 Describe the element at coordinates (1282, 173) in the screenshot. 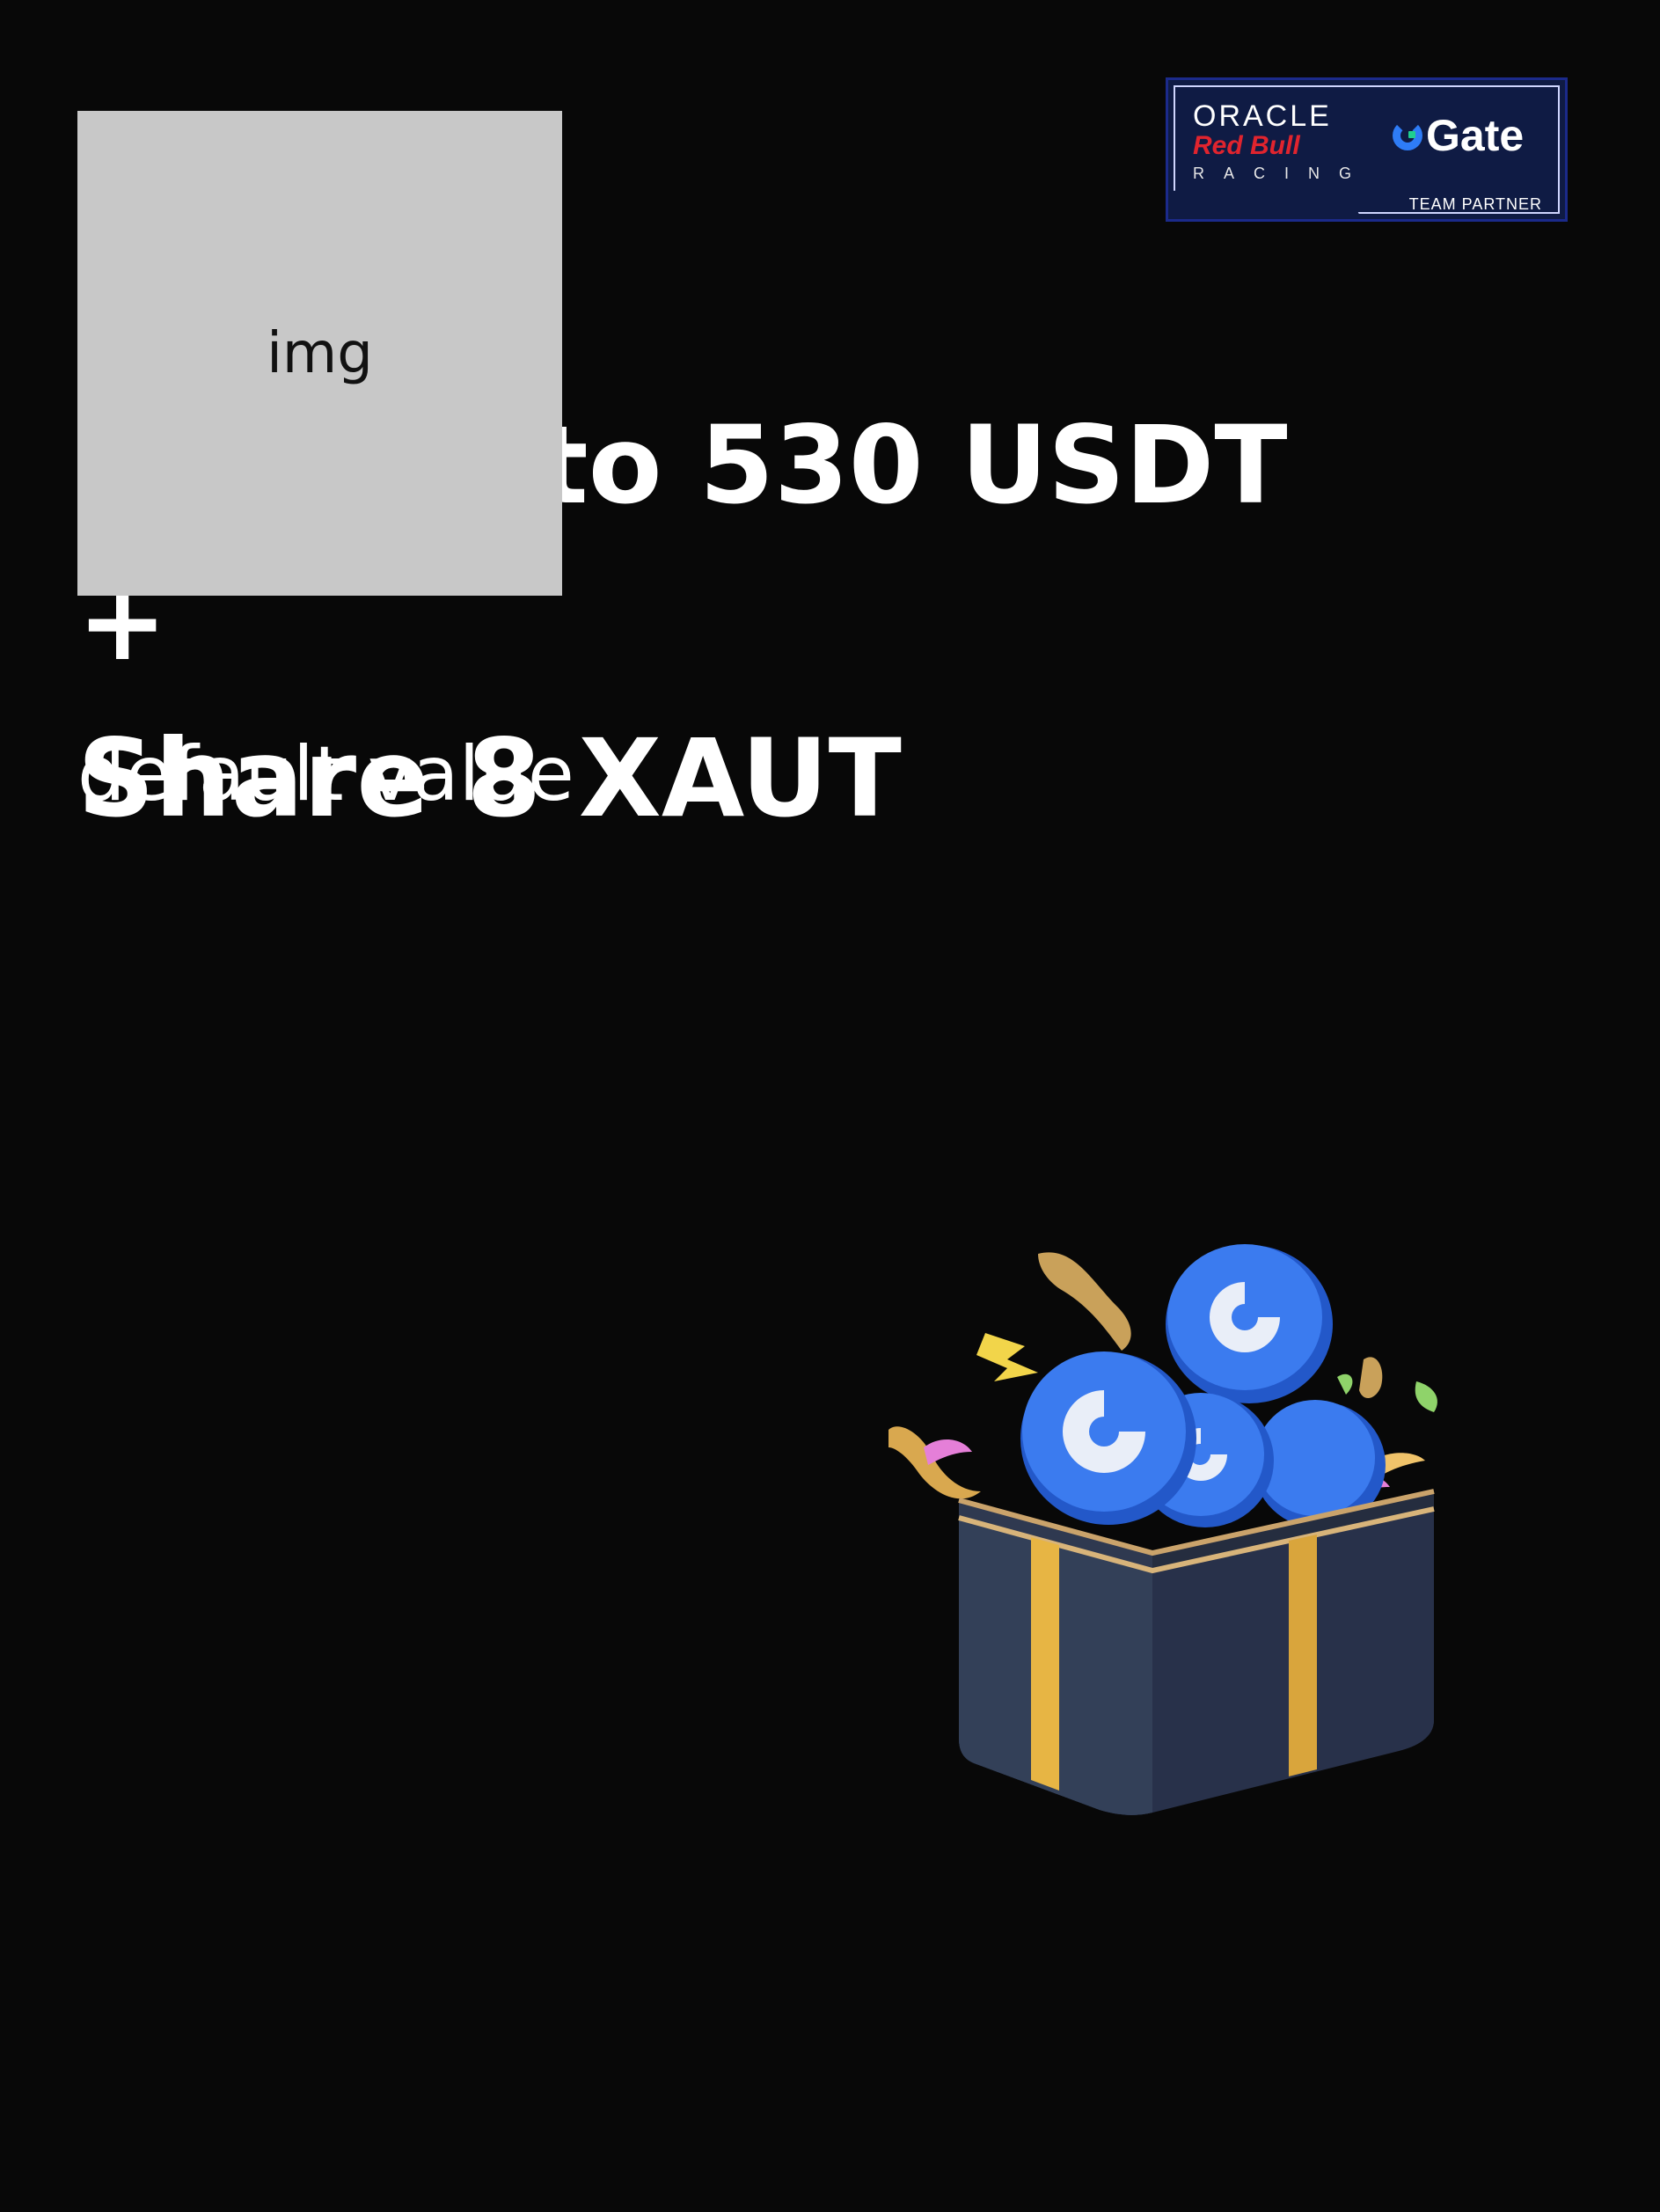

I see `badge-racing-text: RACING` at that location.